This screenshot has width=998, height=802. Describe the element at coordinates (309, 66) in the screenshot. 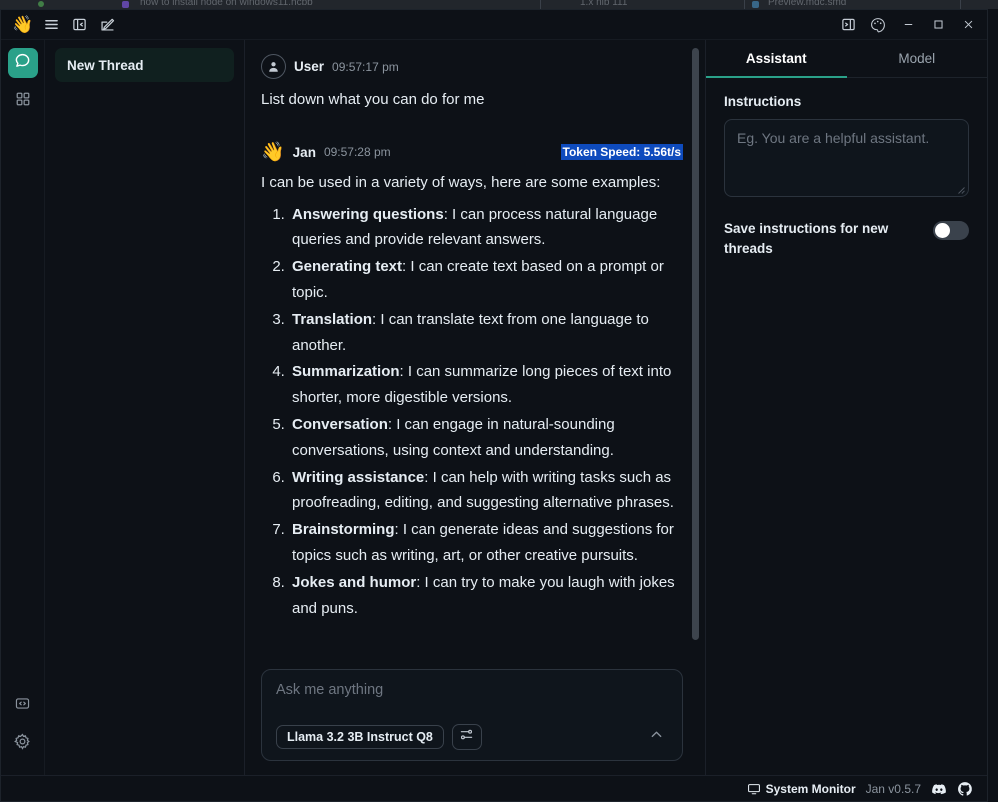

I see `message-sender: User` at that location.